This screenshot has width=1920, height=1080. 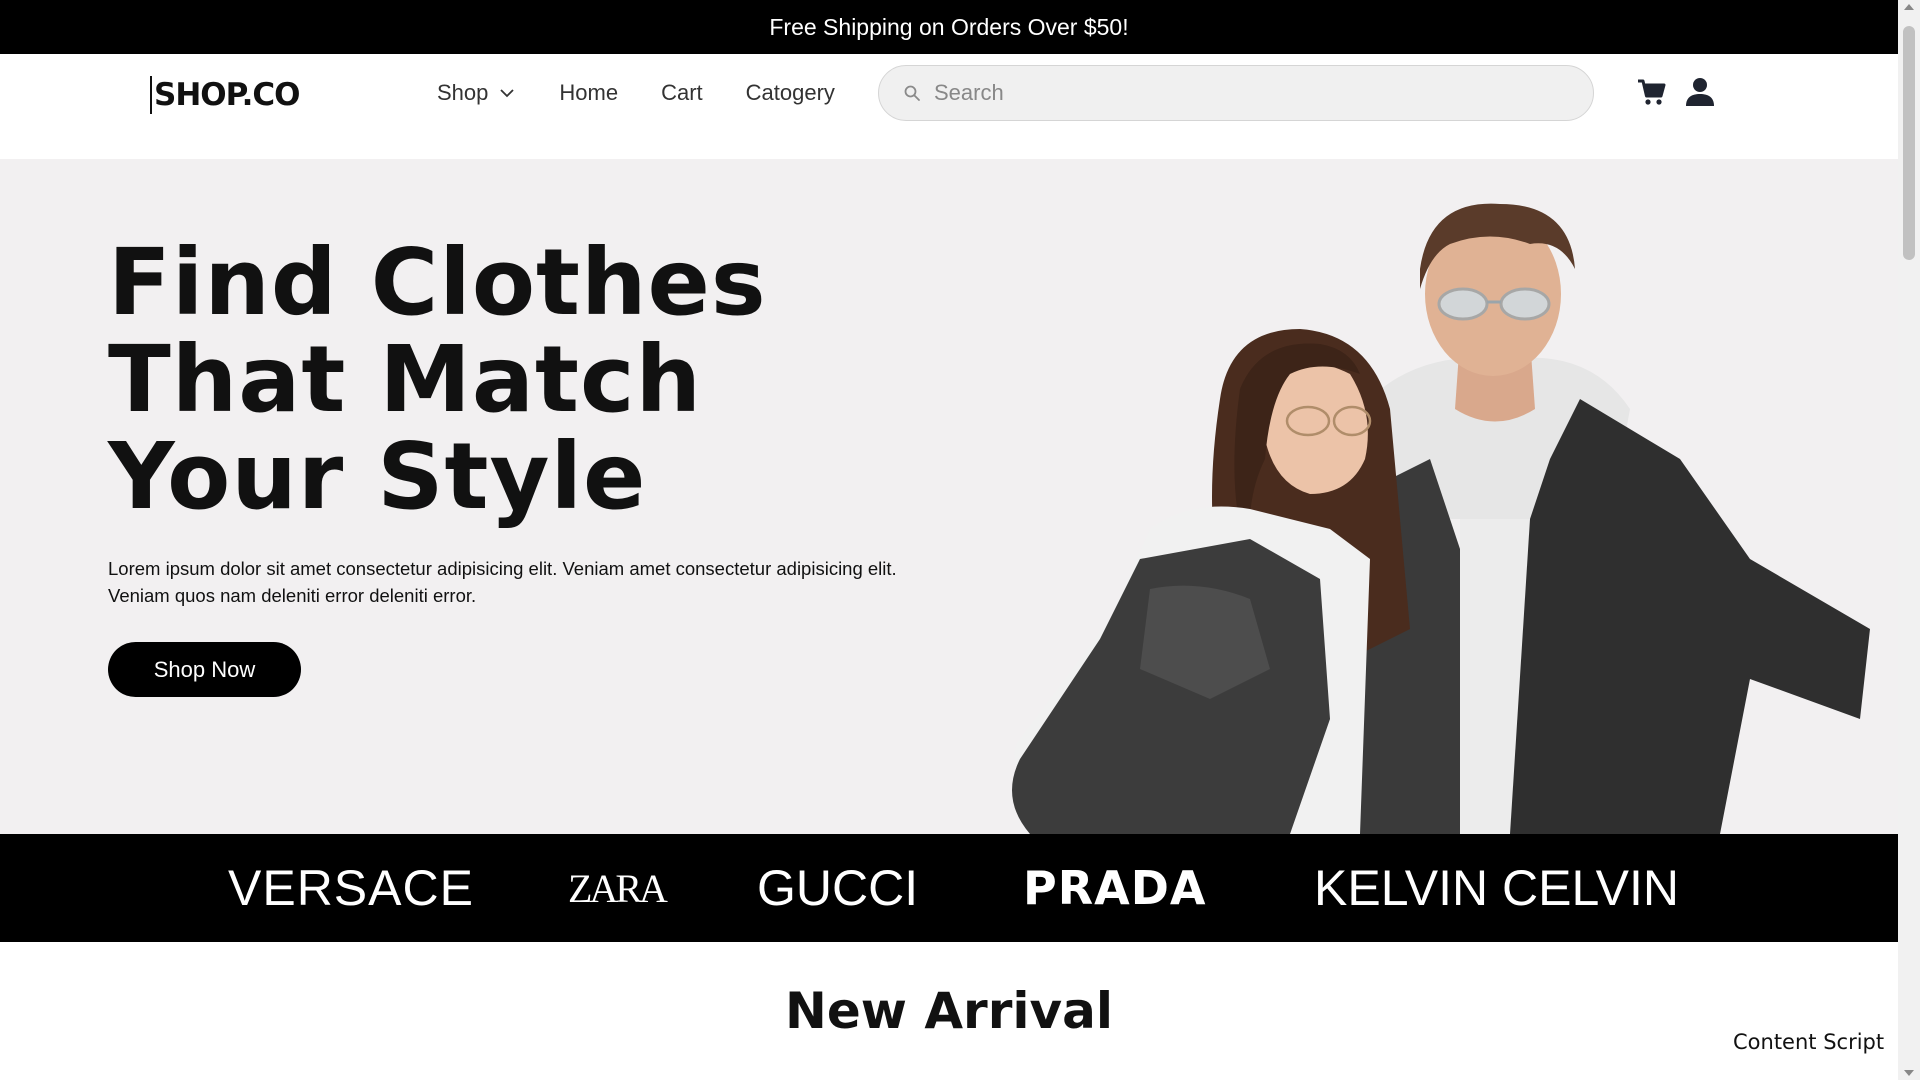 What do you see at coordinates (405, 379) in the screenshot?
I see `hero-title-line: That Match` at bounding box center [405, 379].